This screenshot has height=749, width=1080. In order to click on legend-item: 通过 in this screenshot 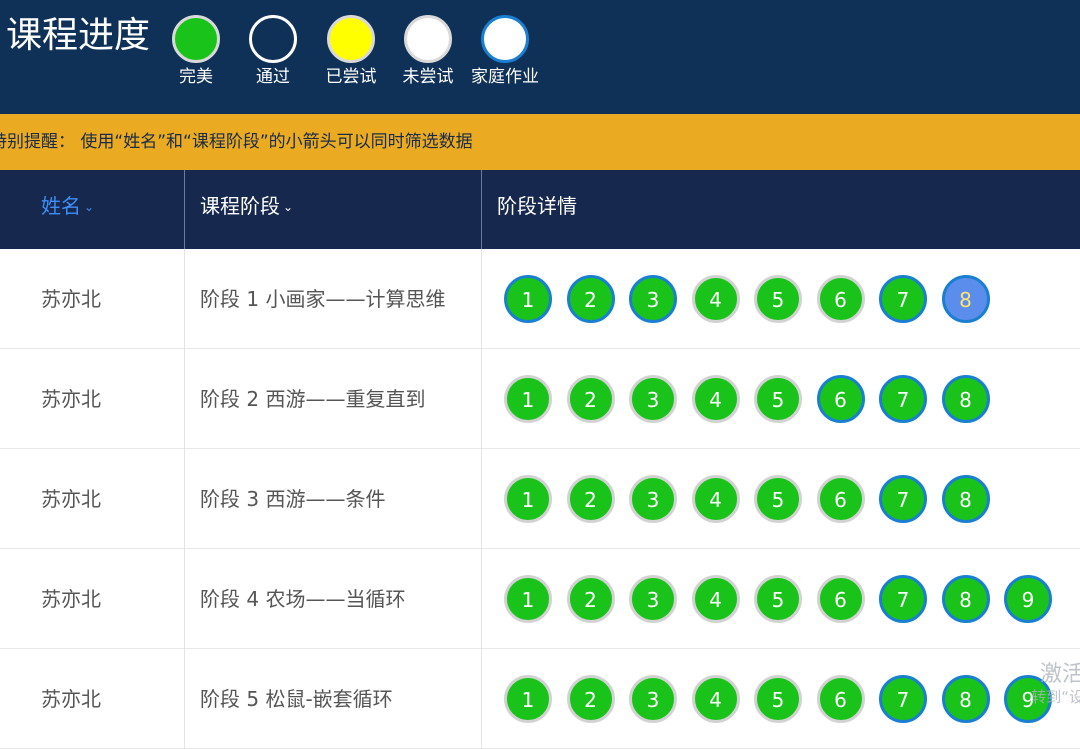, I will do `click(273, 55)`.